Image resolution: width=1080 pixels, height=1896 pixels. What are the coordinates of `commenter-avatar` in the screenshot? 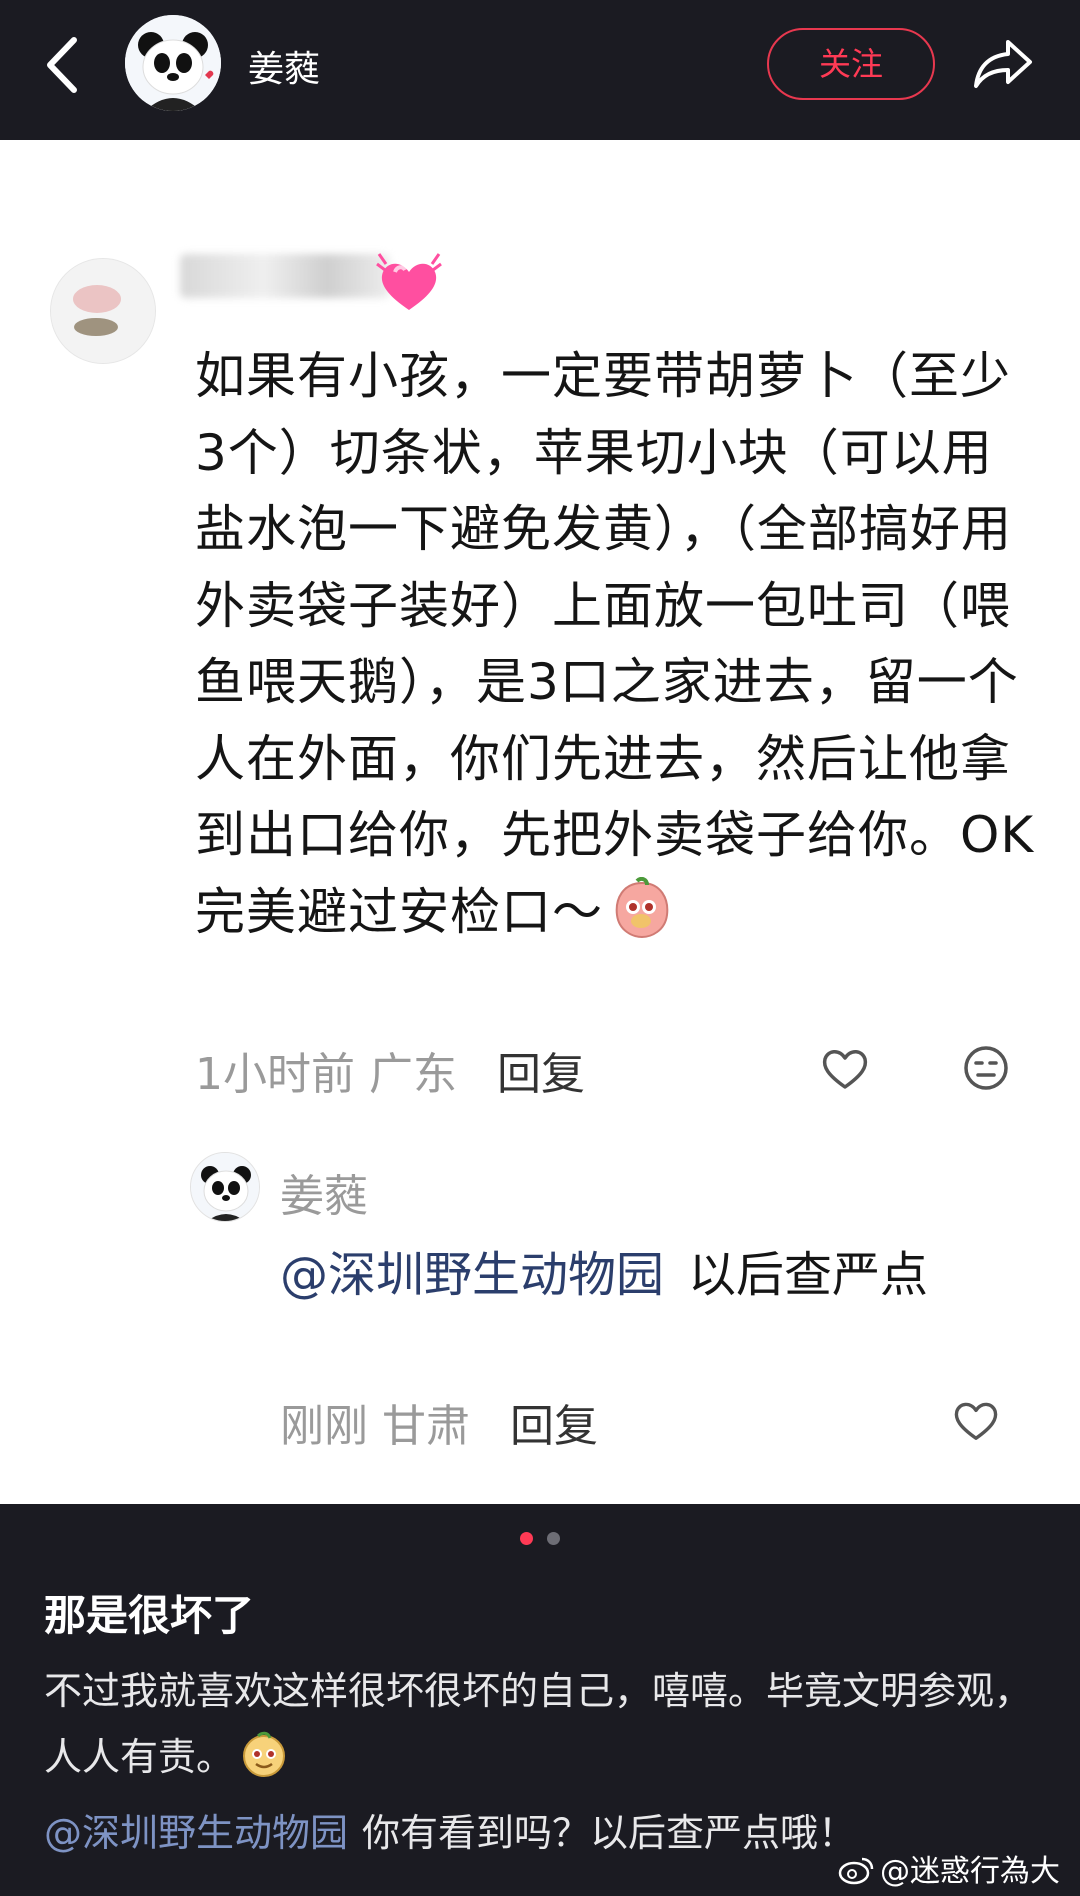 It's located at (103, 311).